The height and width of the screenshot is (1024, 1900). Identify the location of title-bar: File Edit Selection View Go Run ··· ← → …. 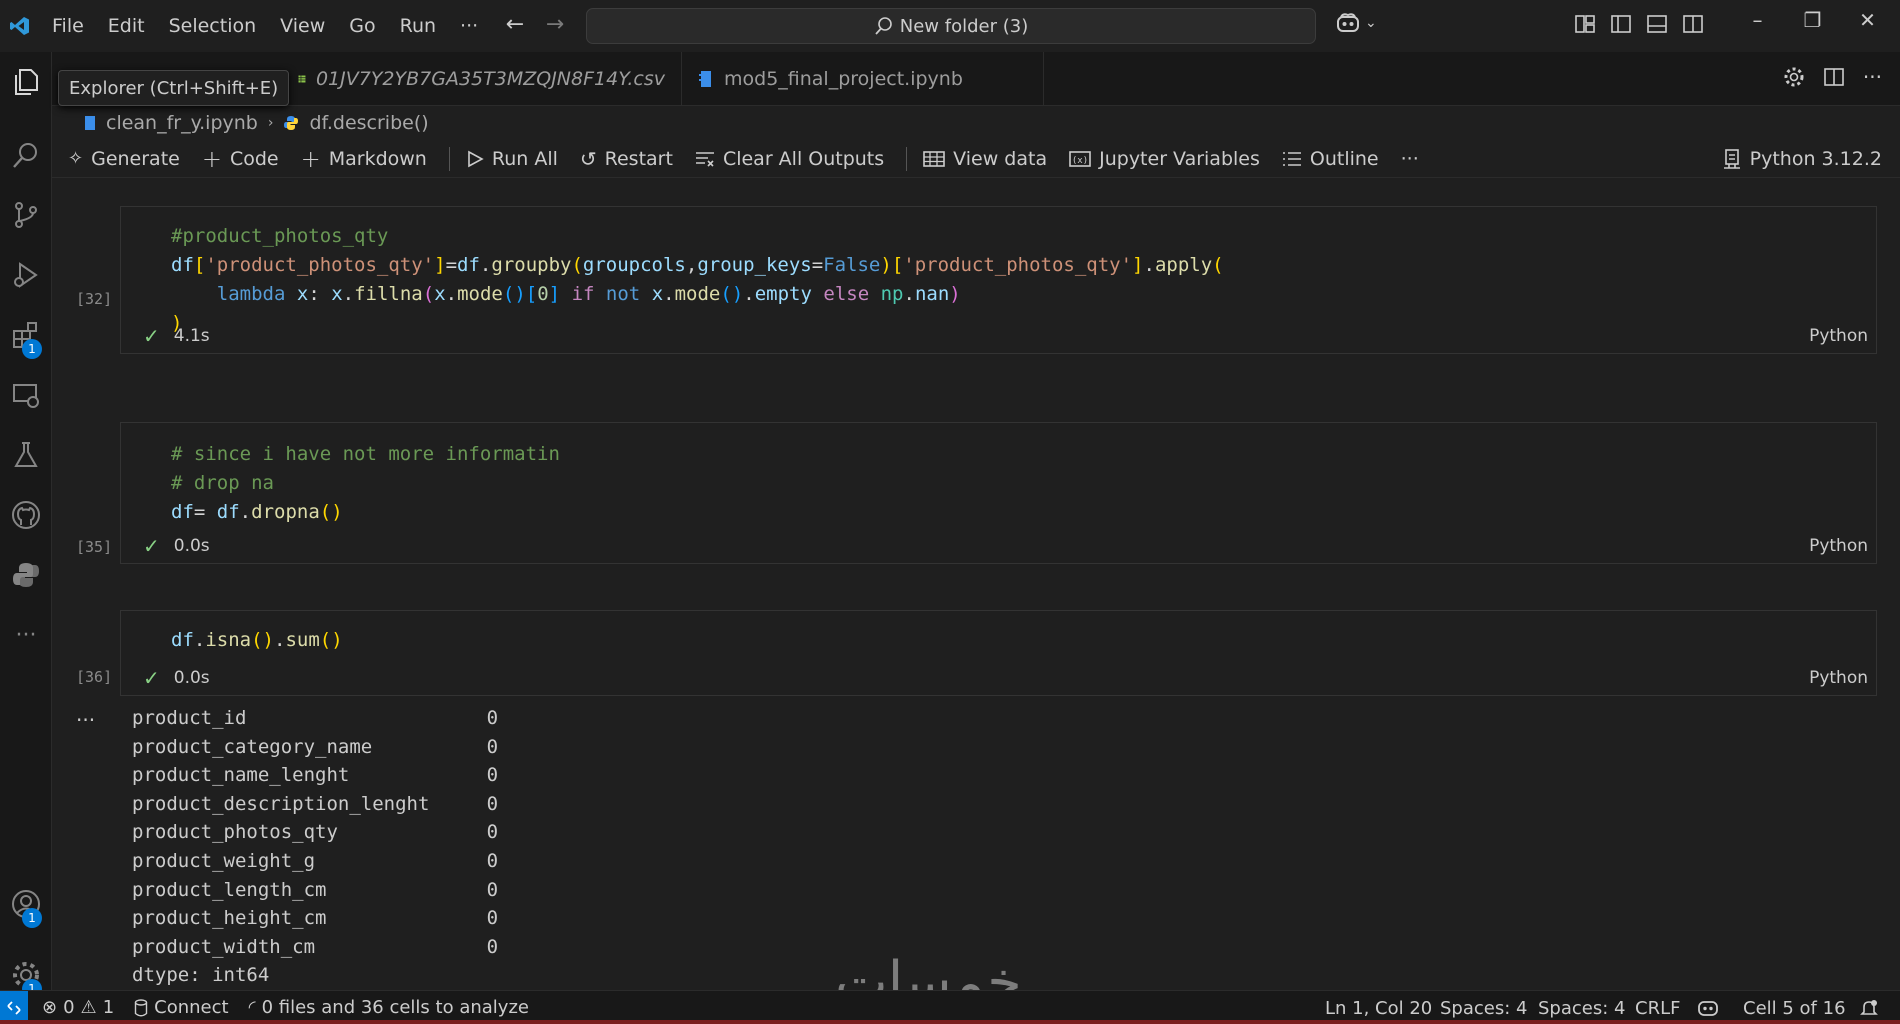
(950, 26).